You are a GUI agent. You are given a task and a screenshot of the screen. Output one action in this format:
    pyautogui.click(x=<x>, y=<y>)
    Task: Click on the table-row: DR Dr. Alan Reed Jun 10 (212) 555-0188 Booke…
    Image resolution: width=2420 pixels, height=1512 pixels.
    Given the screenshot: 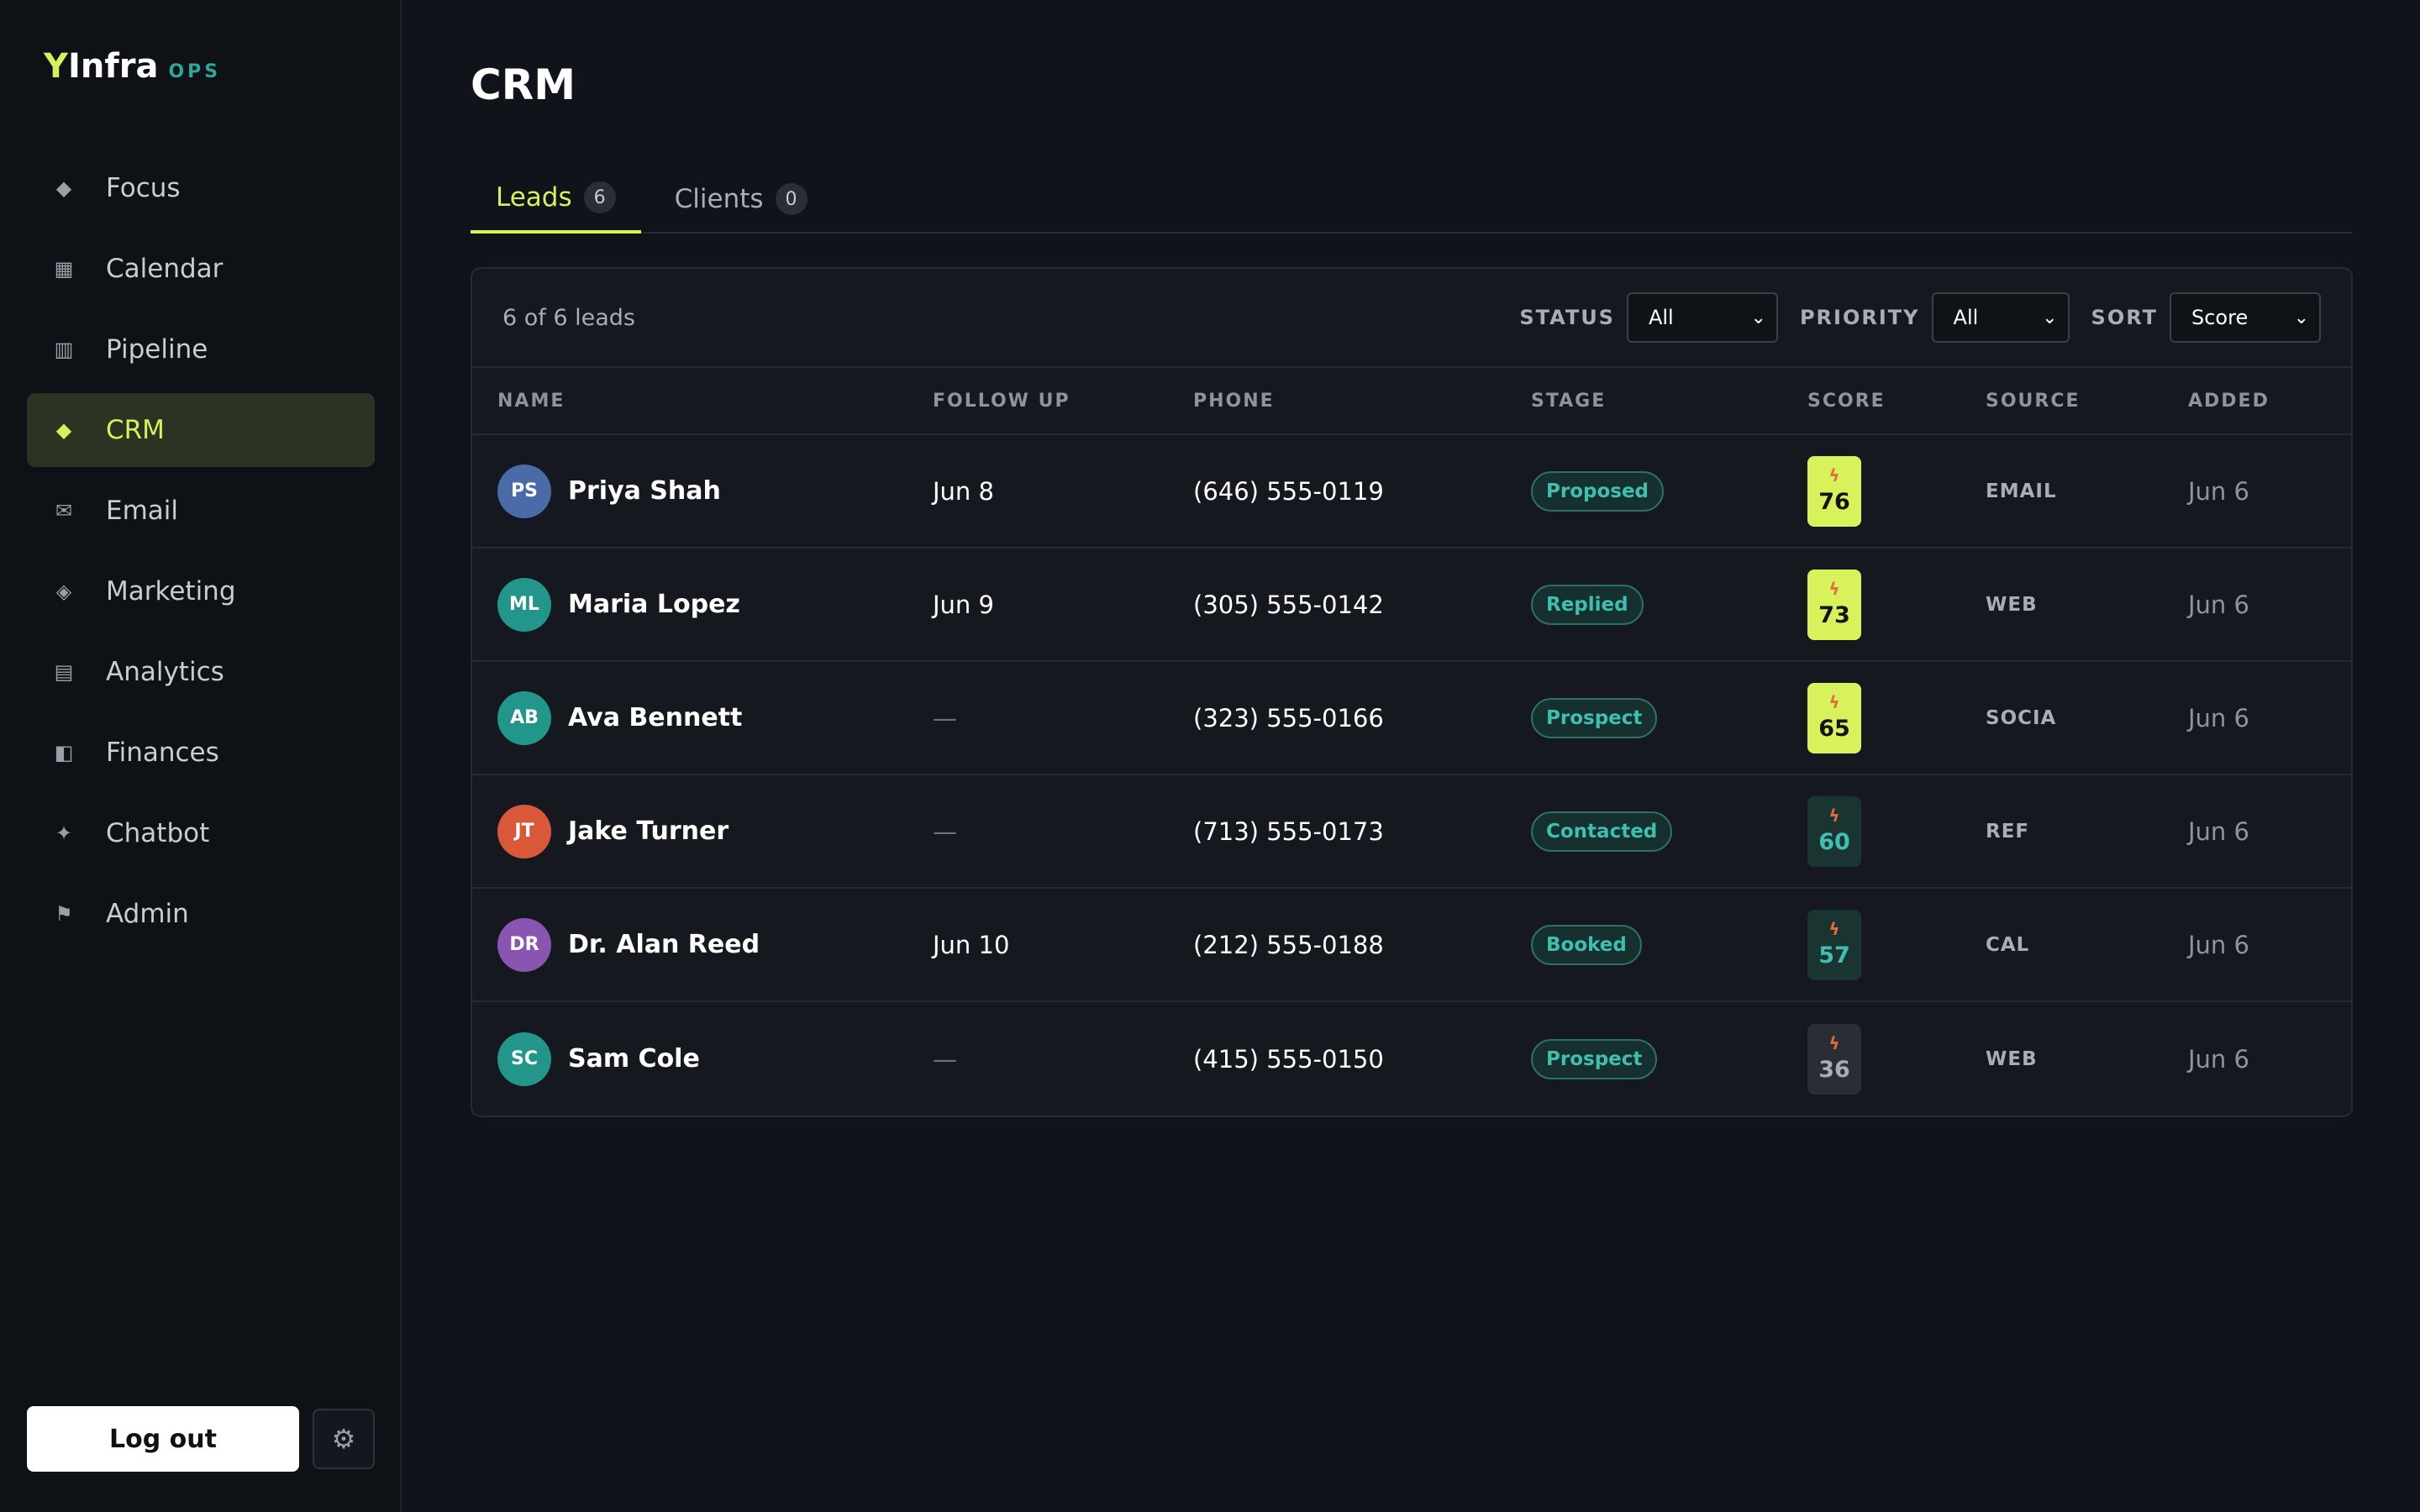 What is the action you would take?
    pyautogui.click(x=1411, y=945)
    